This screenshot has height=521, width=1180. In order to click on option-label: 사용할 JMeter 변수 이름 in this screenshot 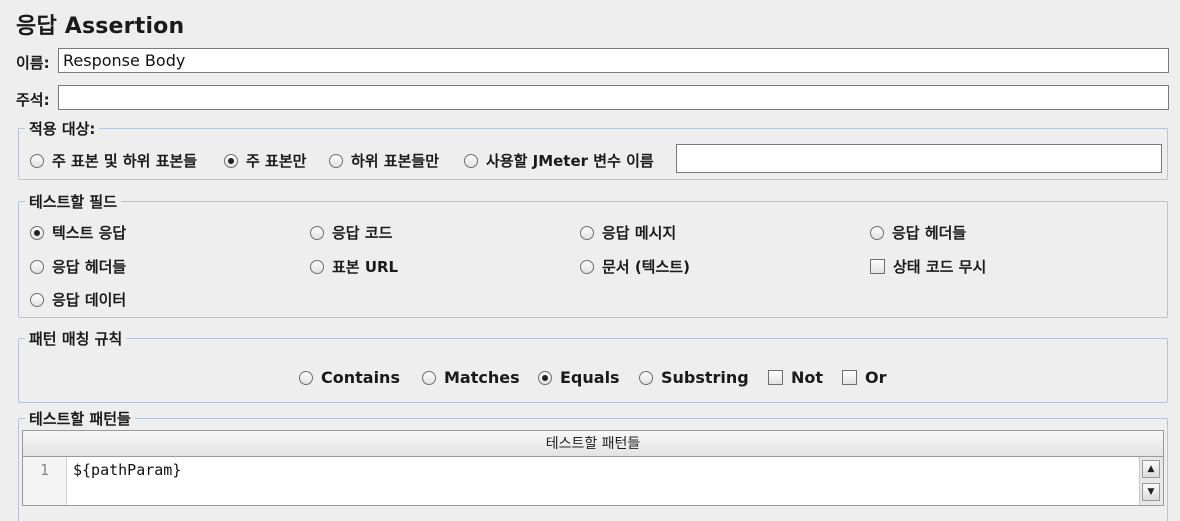, I will do `click(570, 161)`.